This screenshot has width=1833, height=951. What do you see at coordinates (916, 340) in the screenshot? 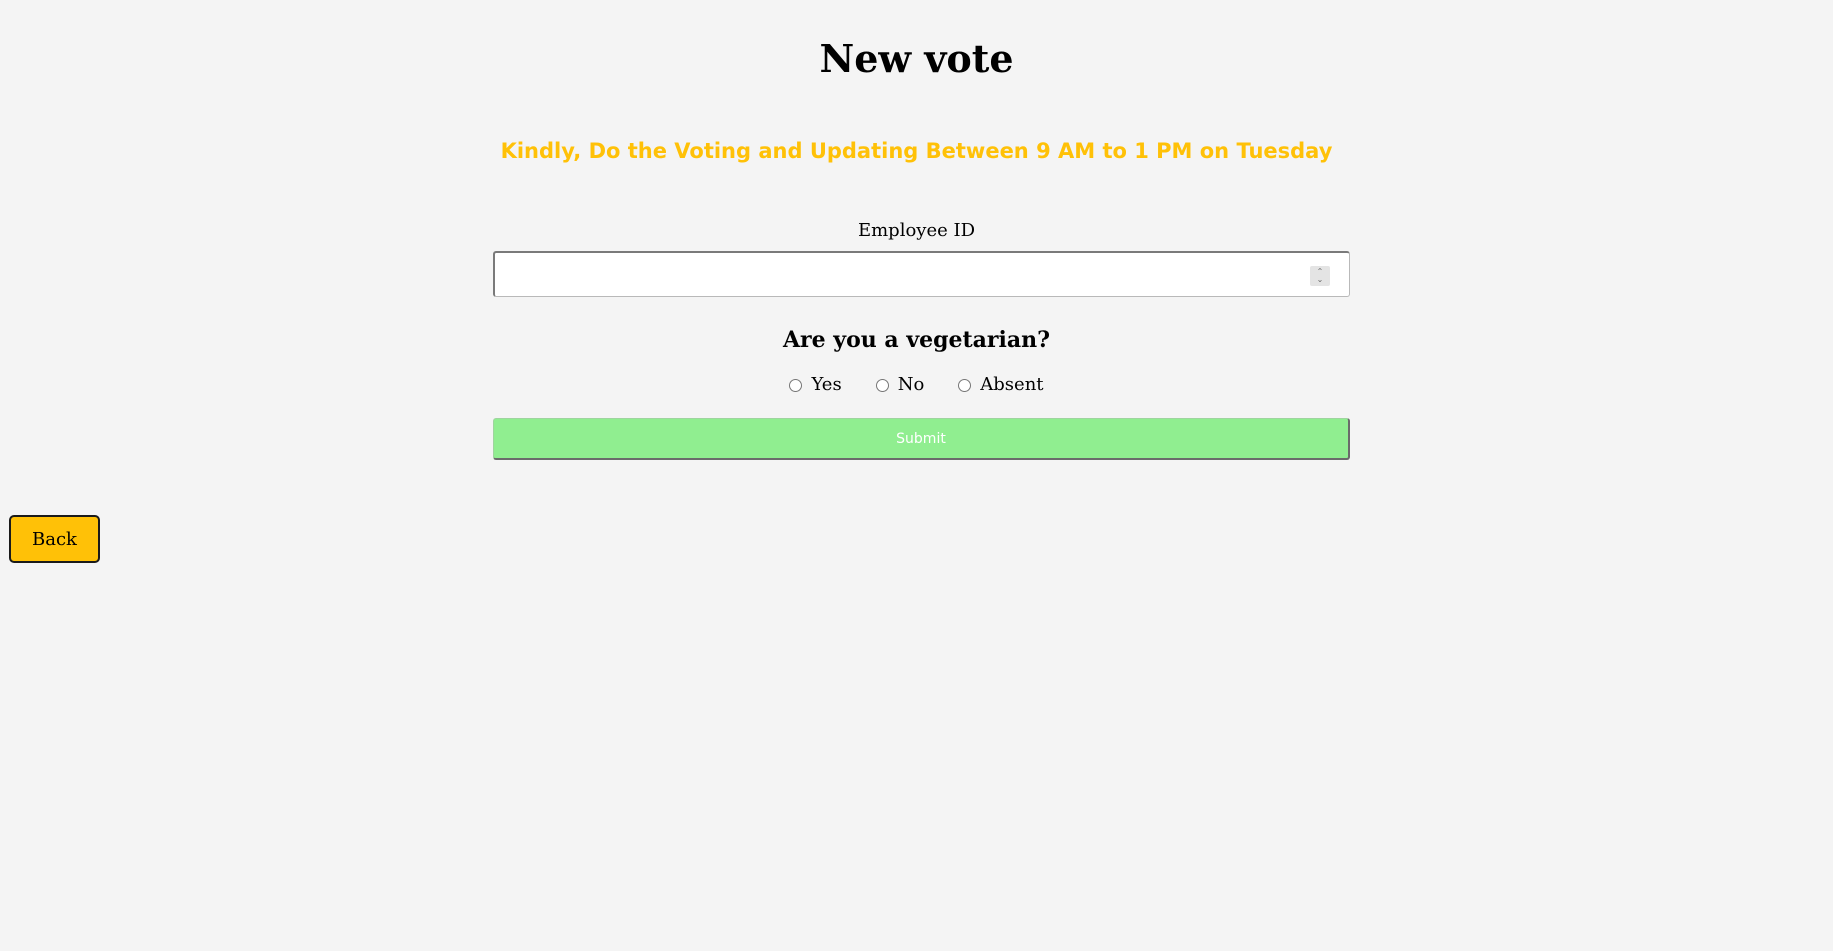
I see `vegetarian-question: Are you a vegetarian?` at bounding box center [916, 340].